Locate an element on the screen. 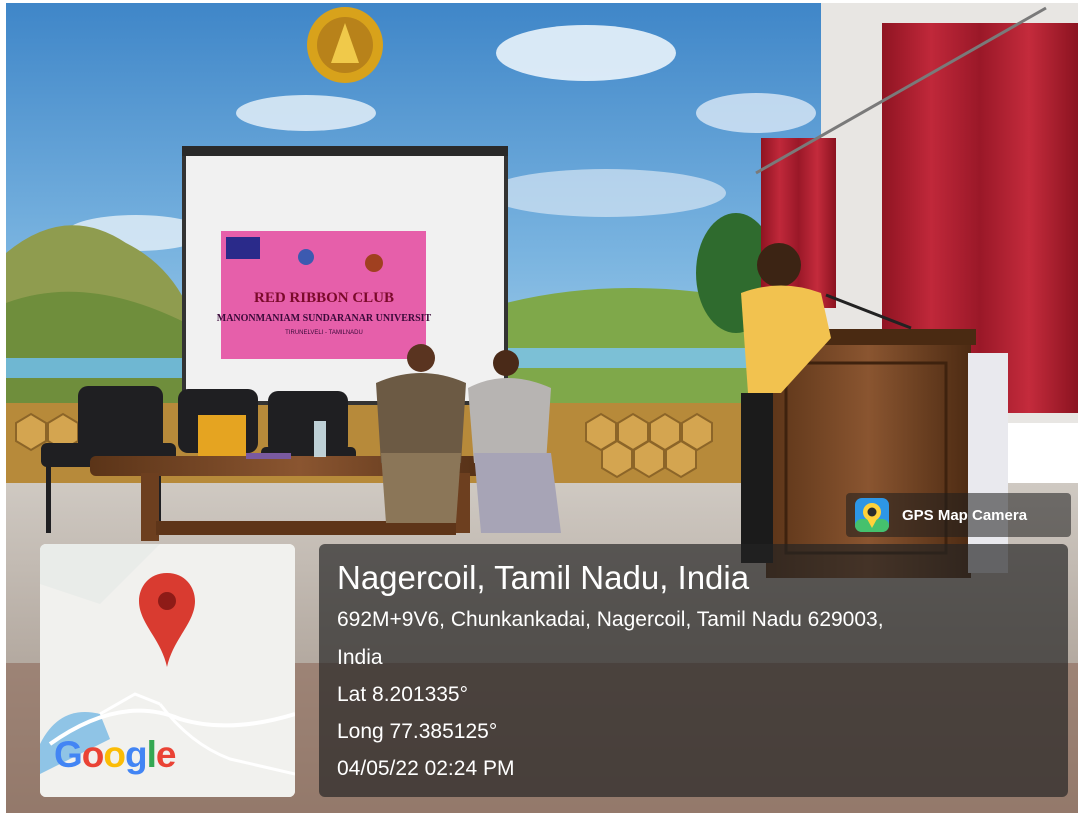 The width and height of the screenshot is (1084, 818). google-logo: Google is located at coordinates (115, 754).